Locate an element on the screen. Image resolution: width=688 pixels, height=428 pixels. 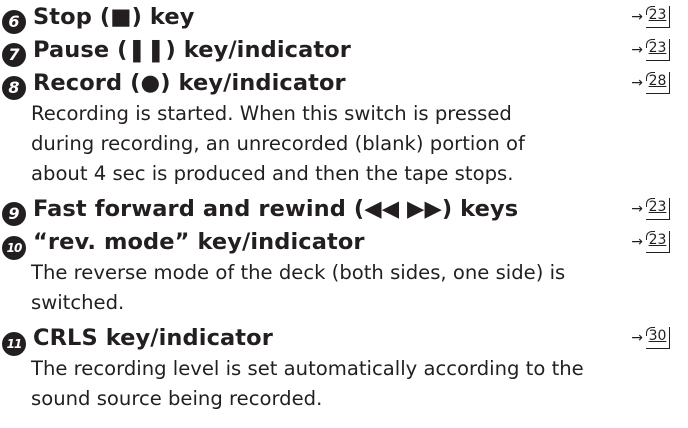
item-heading: 7 Pause (❚❚) key/indicator is located at coordinates (176, 50).